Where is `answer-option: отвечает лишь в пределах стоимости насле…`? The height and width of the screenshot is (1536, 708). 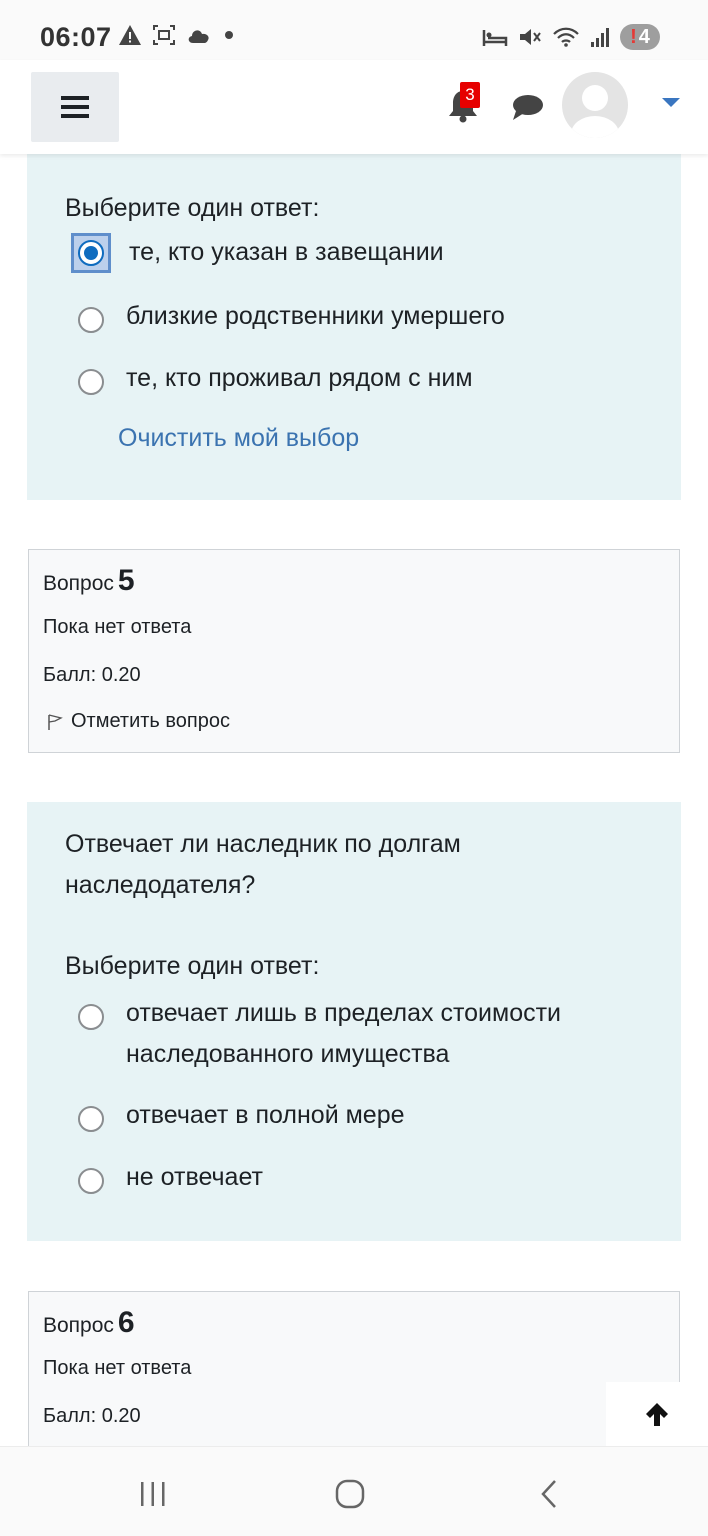 answer-option: отвечает лишь в пределах стоимости насле… is located at coordinates (362, 1034).